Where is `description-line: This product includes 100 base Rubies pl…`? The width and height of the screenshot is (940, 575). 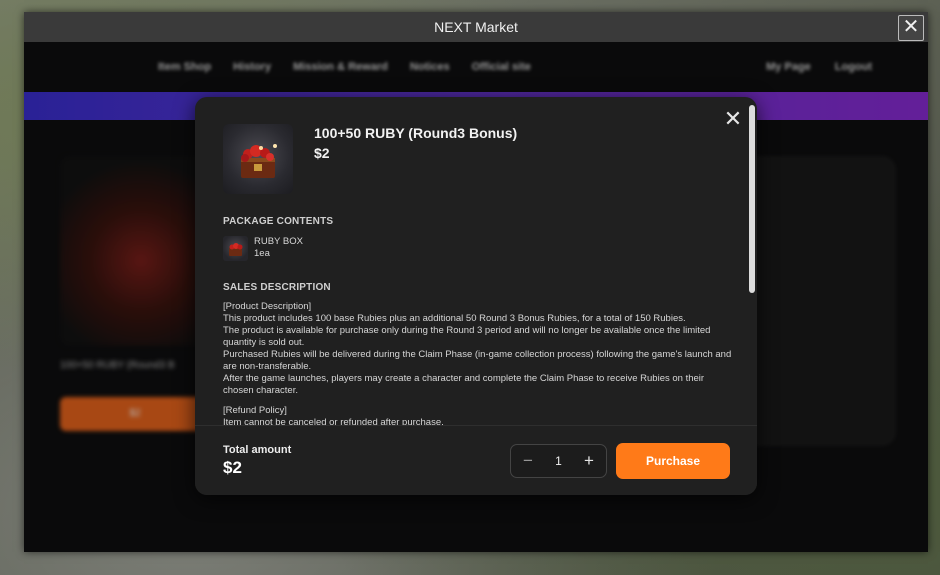 description-line: This product includes 100 base Rubies pl… is located at coordinates (454, 318).